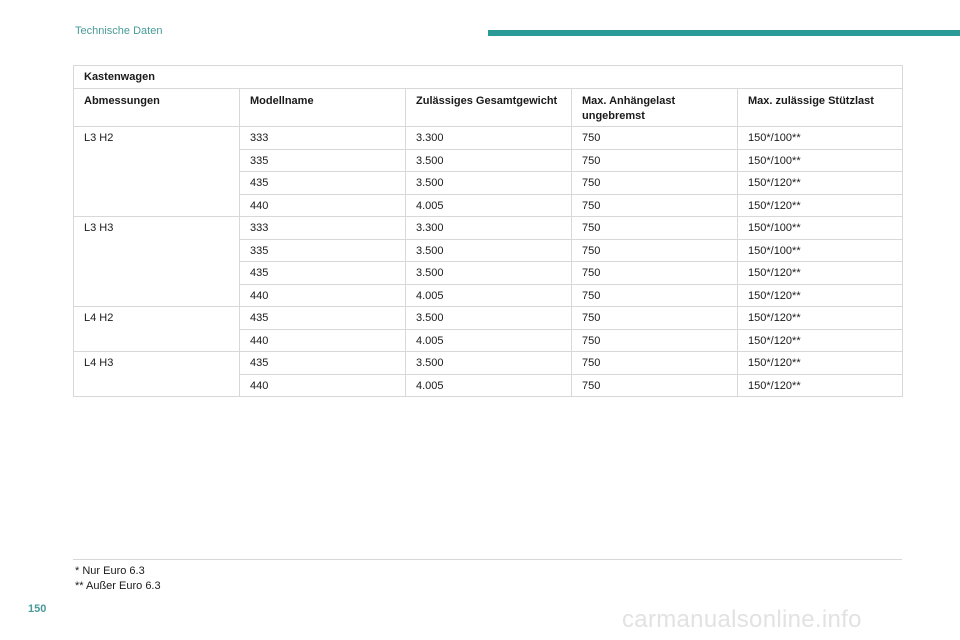 Image resolution: width=960 pixels, height=640 pixels. What do you see at coordinates (322, 107) in the screenshot?
I see `column-header: Modellname` at bounding box center [322, 107].